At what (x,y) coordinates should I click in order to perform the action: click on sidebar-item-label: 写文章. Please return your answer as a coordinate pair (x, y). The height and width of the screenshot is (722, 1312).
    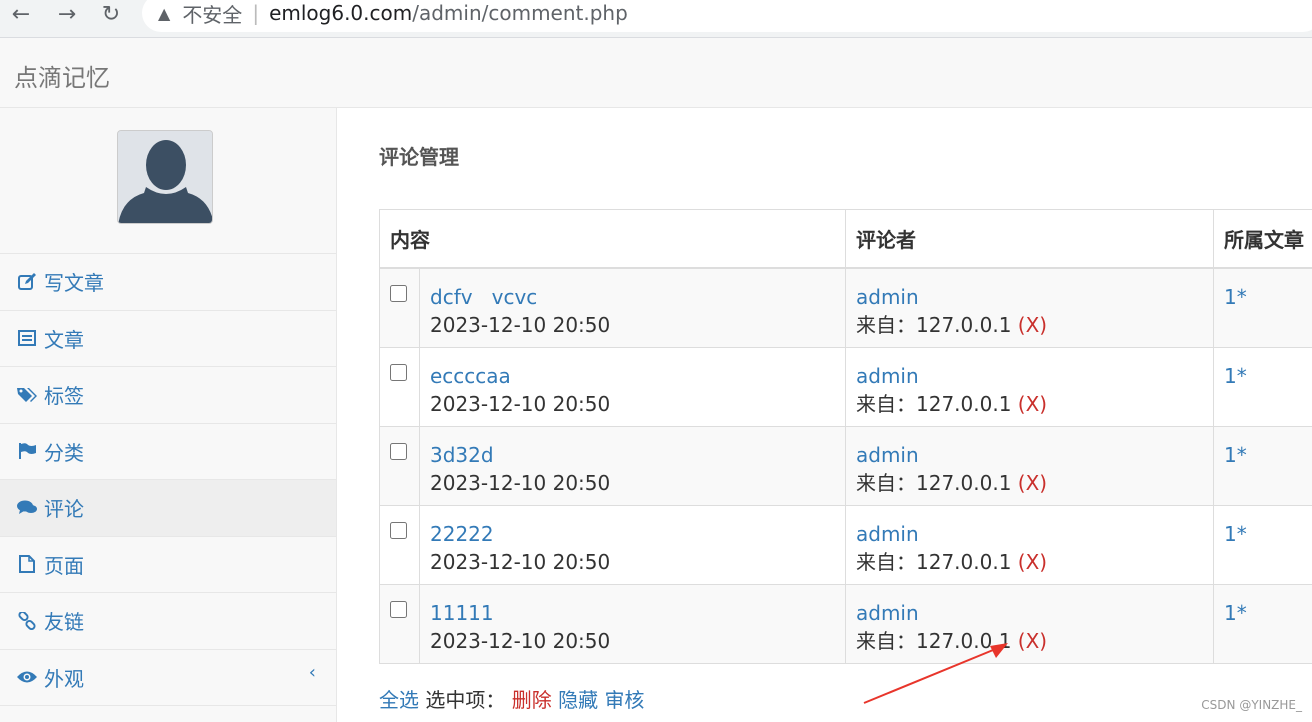
    Looking at the image, I should click on (74, 283).